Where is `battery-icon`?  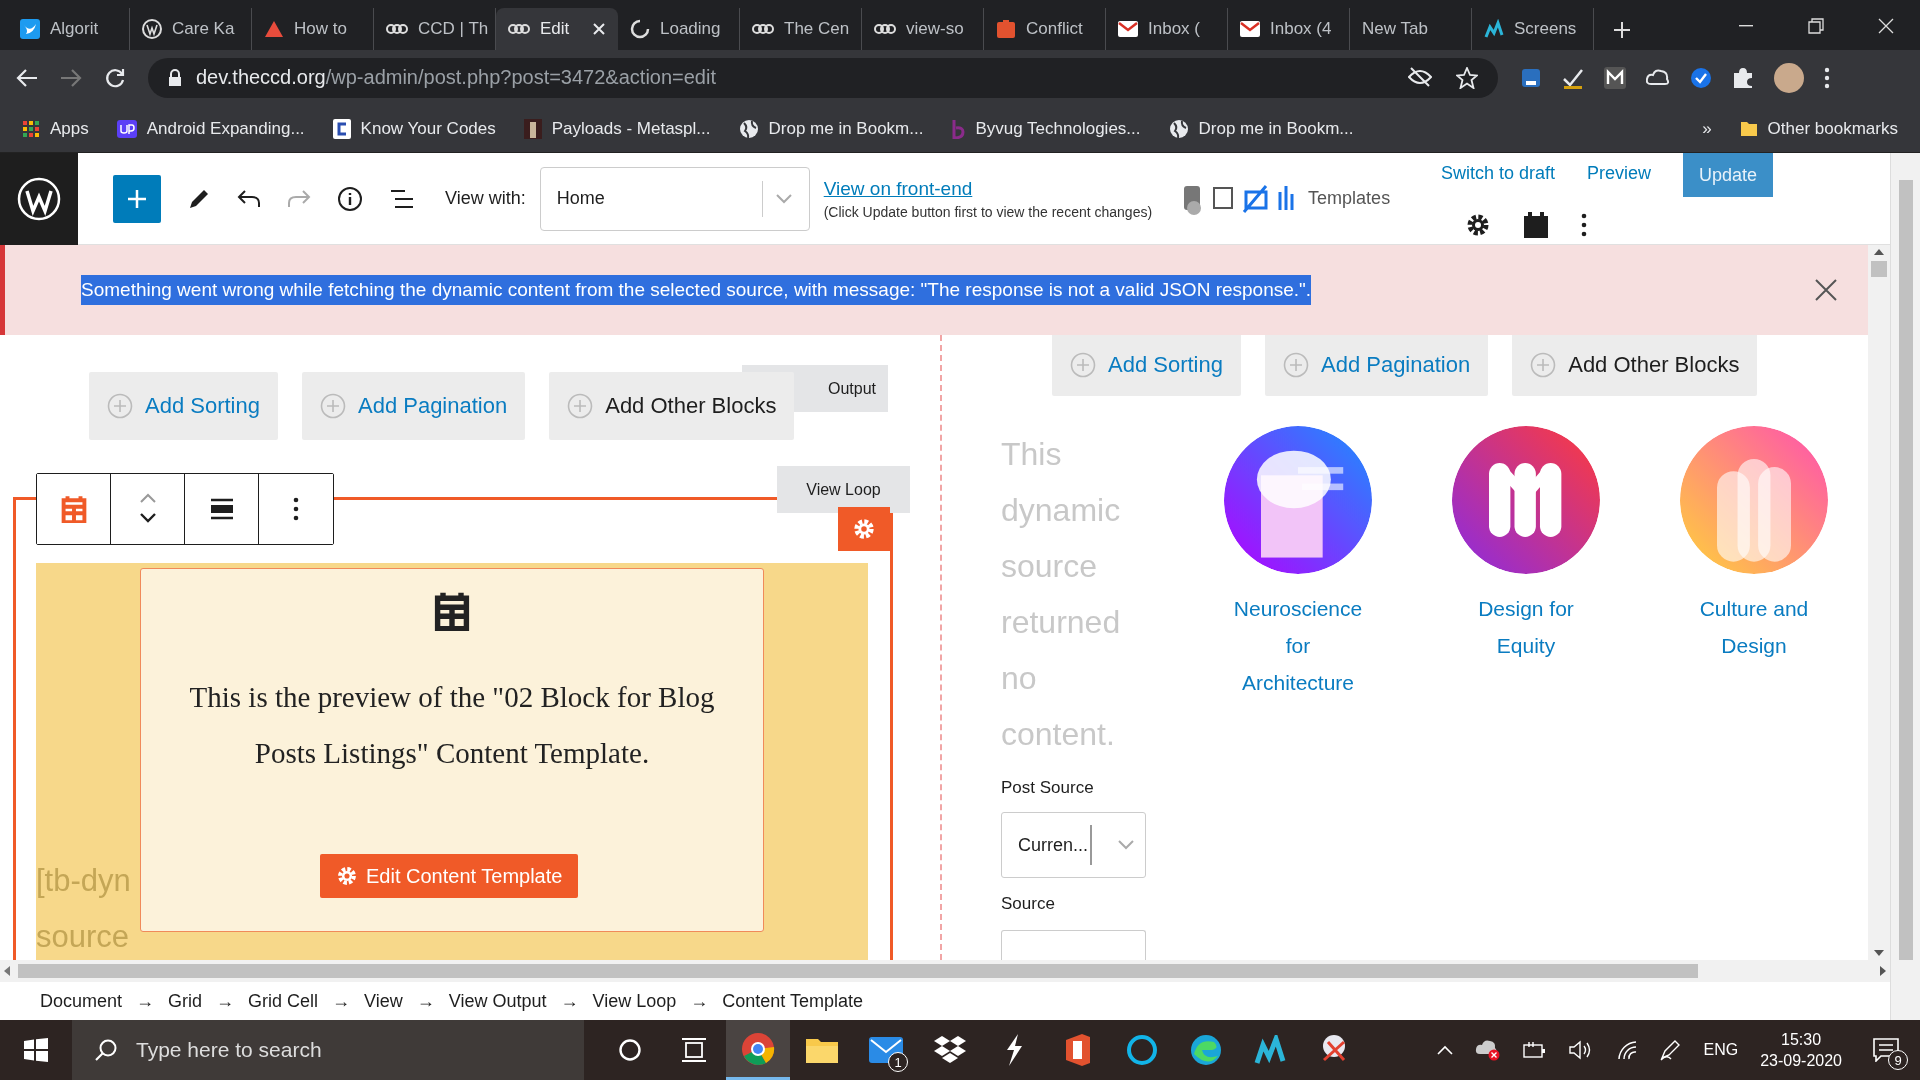
battery-icon is located at coordinates (1535, 1050).